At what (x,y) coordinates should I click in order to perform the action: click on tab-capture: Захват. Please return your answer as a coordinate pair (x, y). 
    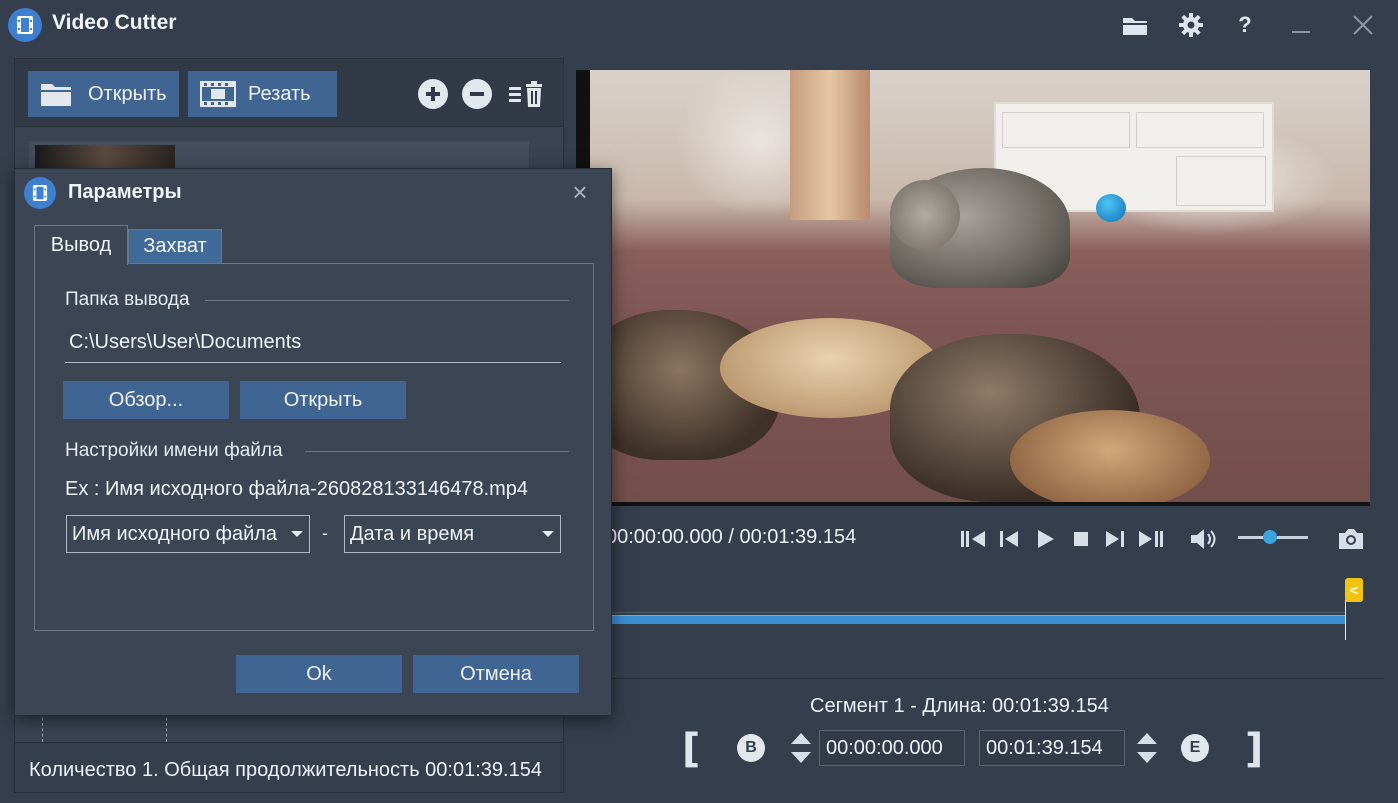
    Looking at the image, I should click on (175, 246).